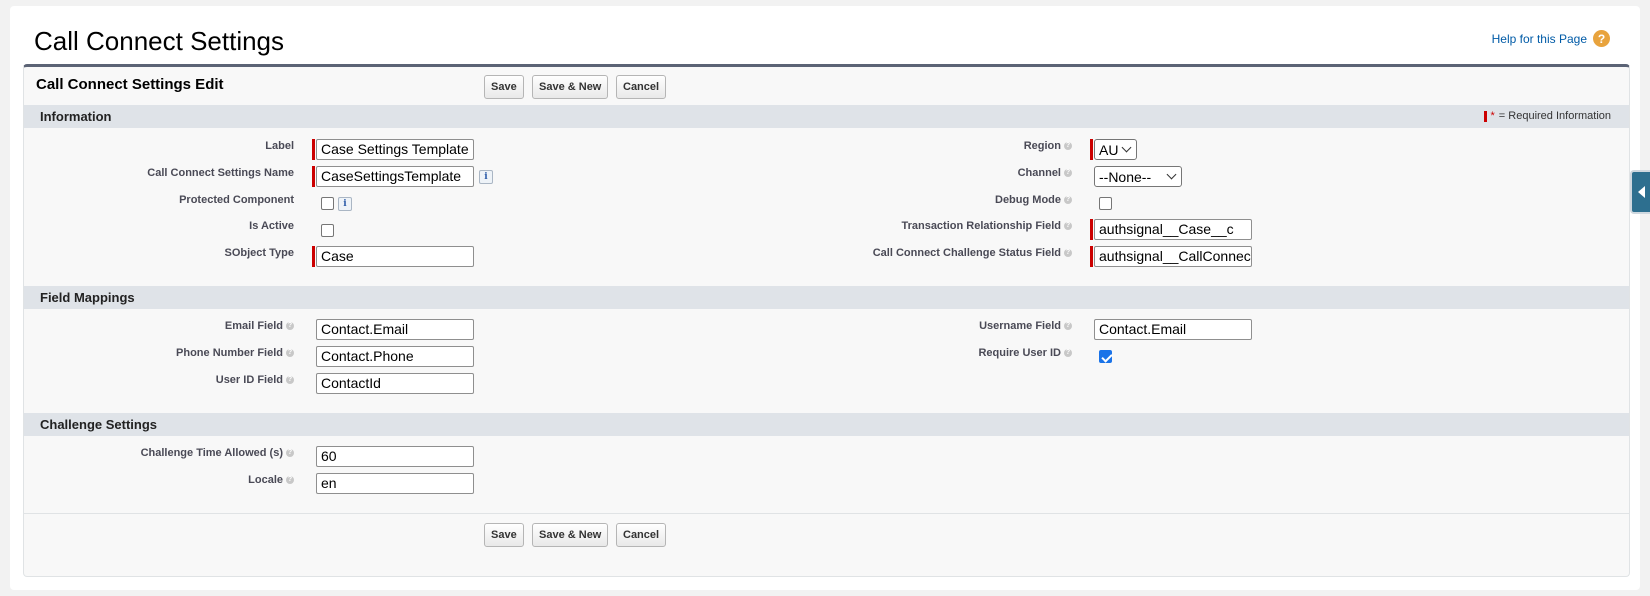 The image size is (1650, 596). I want to click on user-id-field-label: User ID Field?, so click(255, 380).